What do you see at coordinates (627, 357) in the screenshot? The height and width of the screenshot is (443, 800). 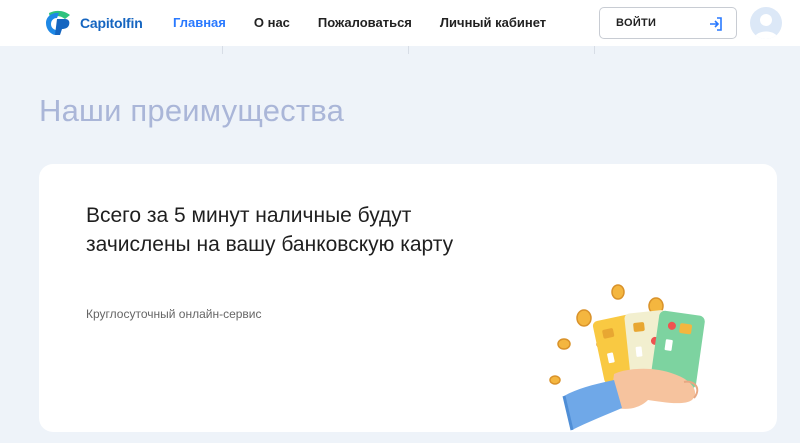 I see `hand-cards-coins-illustration` at bounding box center [627, 357].